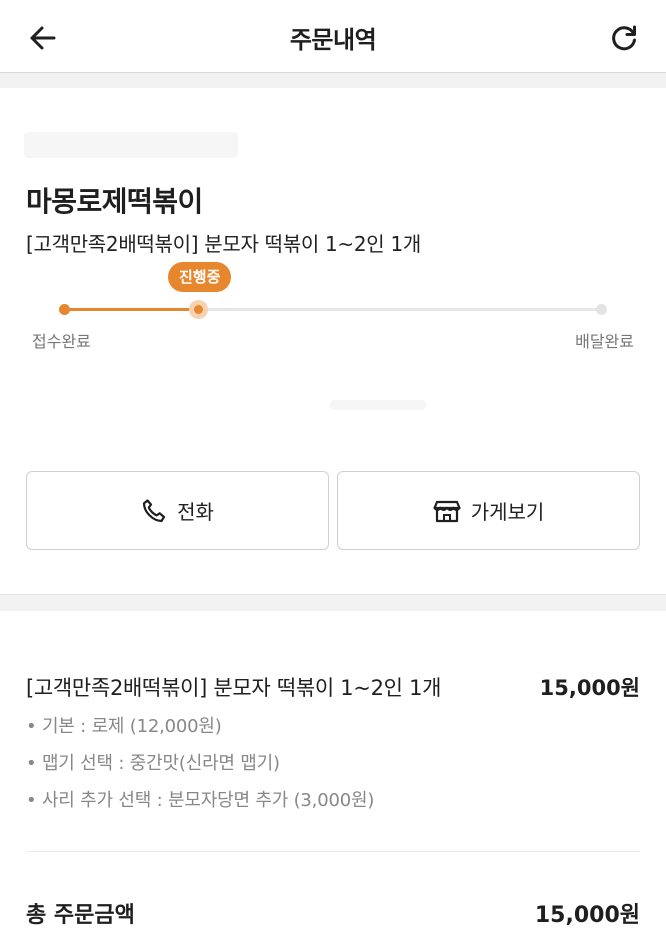 The width and height of the screenshot is (666, 932). What do you see at coordinates (200, 277) in the screenshot?
I see `status-badge: 진행중` at bounding box center [200, 277].